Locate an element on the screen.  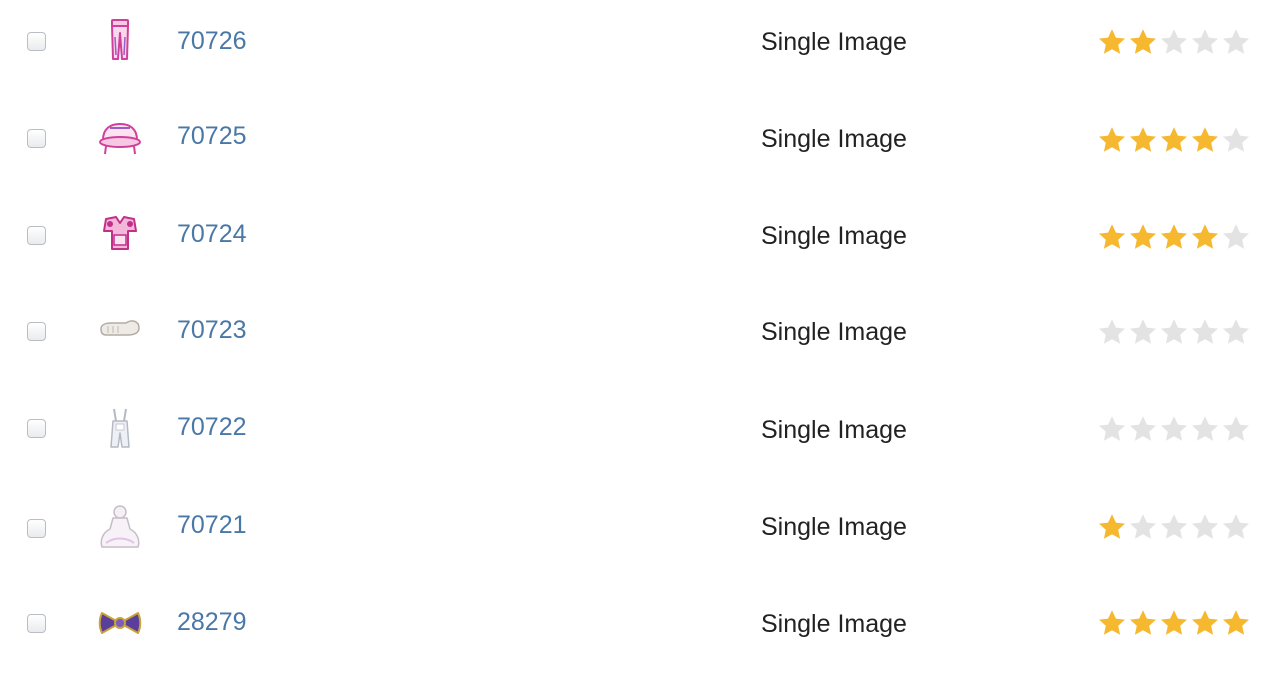
pale-overalls-icon is located at coordinates (120, 428).